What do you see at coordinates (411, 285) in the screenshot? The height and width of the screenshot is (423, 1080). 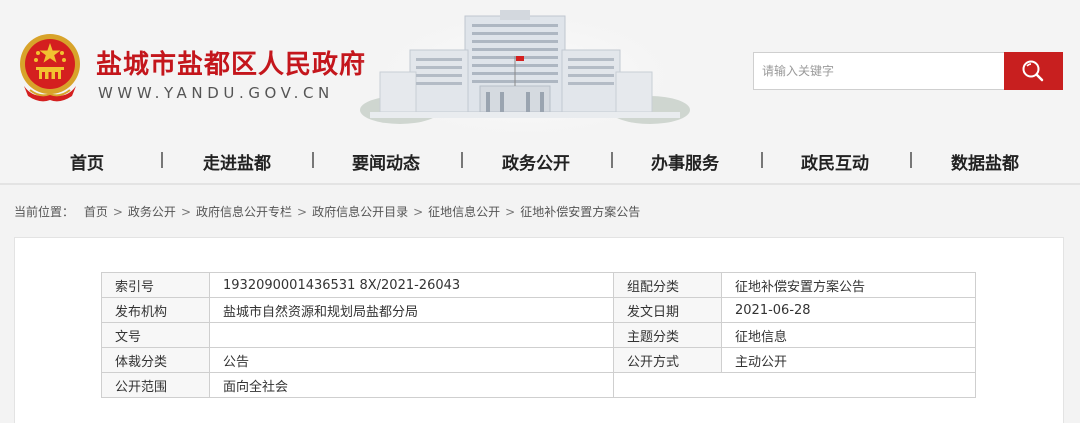 I see `meta-value: 1932090001436531 8X/2021-26043` at bounding box center [411, 285].